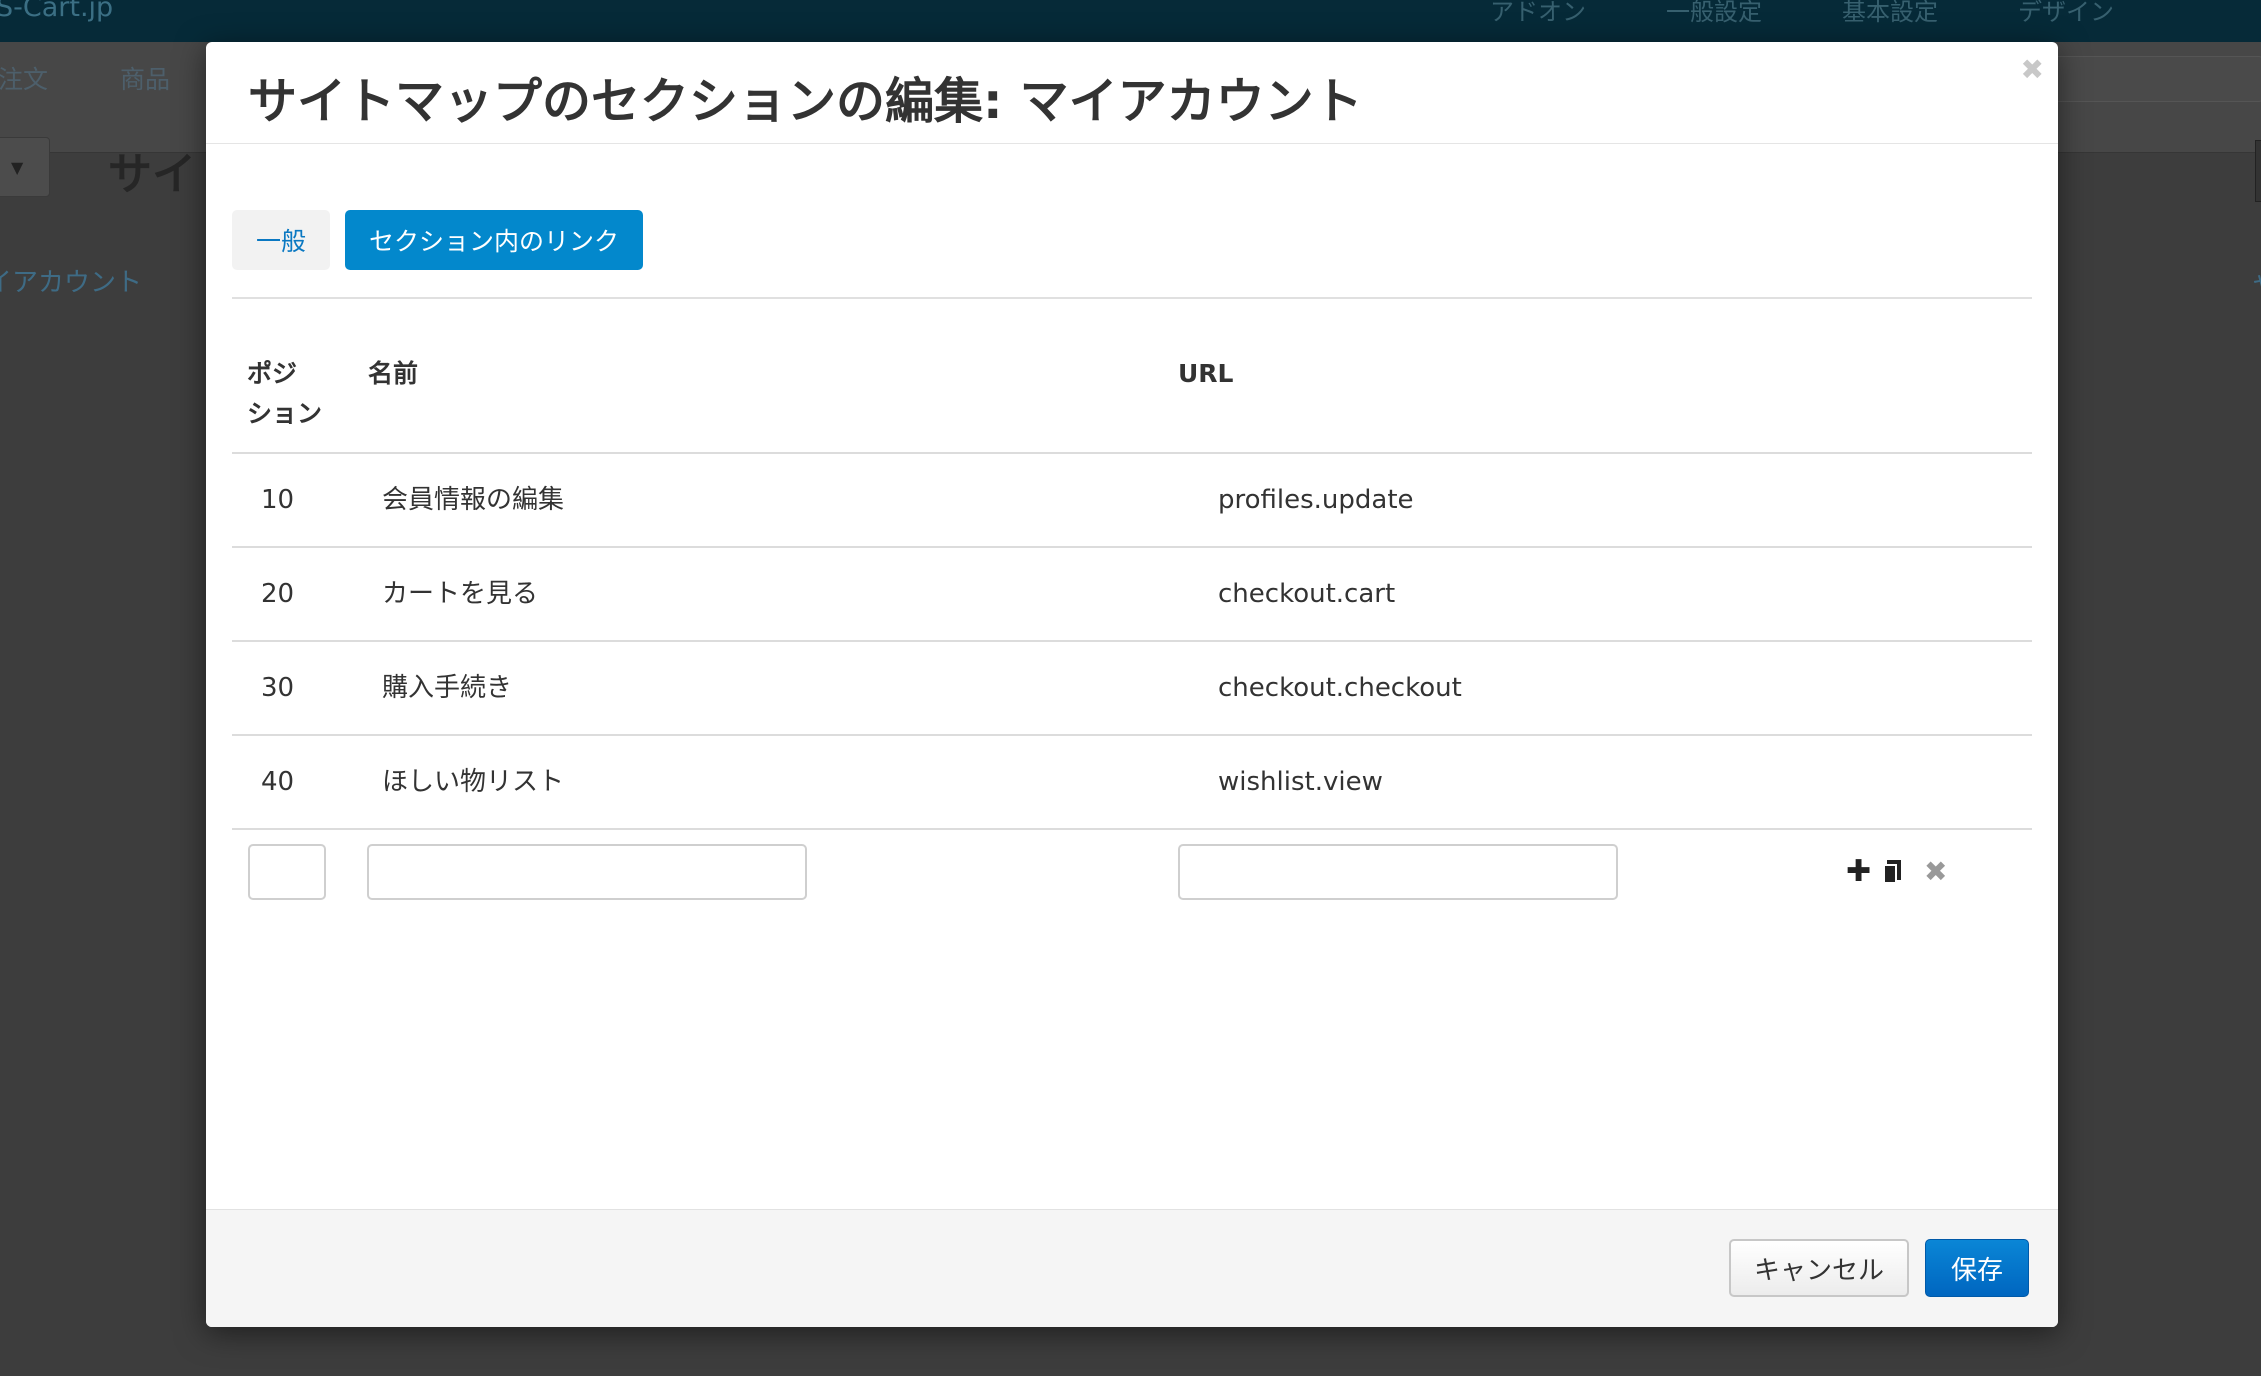 The width and height of the screenshot is (2261, 1376). What do you see at coordinates (1340, 688) in the screenshot?
I see `row-url: checkout.checkout` at bounding box center [1340, 688].